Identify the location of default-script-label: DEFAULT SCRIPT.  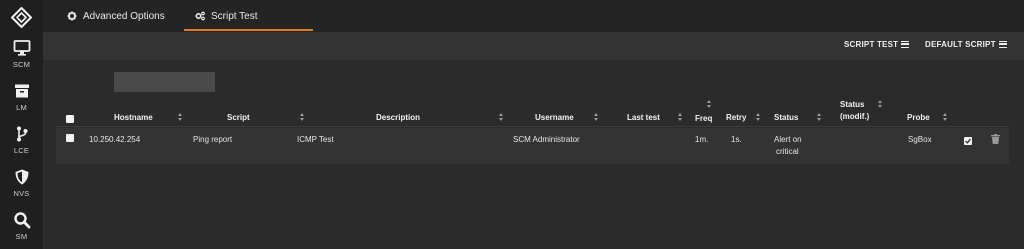
(960, 44).